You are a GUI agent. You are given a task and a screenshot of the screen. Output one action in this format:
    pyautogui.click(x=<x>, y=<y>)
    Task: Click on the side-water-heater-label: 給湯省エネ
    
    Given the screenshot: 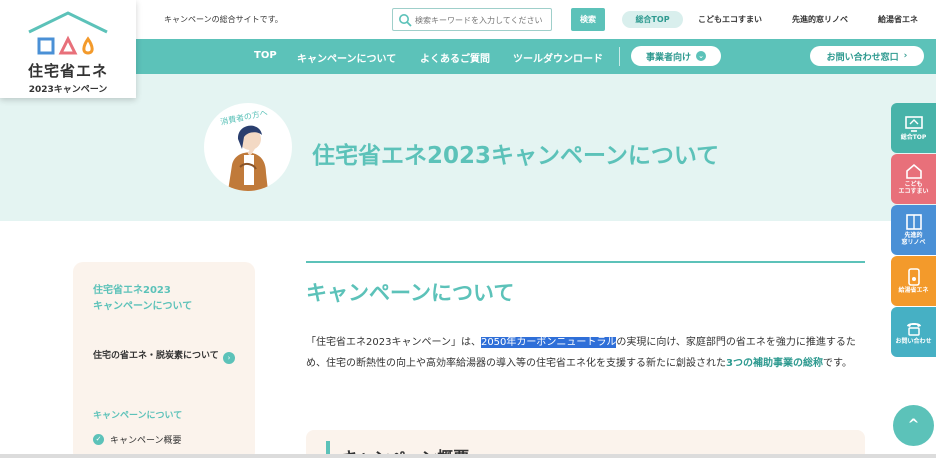 What is the action you would take?
    pyautogui.click(x=913, y=290)
    